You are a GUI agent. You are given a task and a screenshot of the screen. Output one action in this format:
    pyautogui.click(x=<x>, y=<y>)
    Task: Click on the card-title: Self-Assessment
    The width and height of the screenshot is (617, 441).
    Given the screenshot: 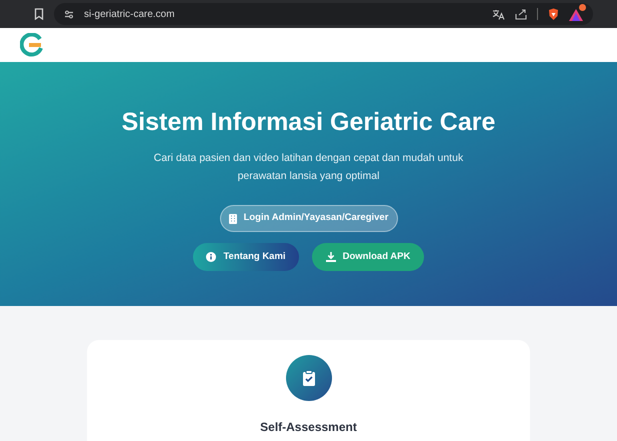 What is the action you would take?
    pyautogui.click(x=308, y=427)
    